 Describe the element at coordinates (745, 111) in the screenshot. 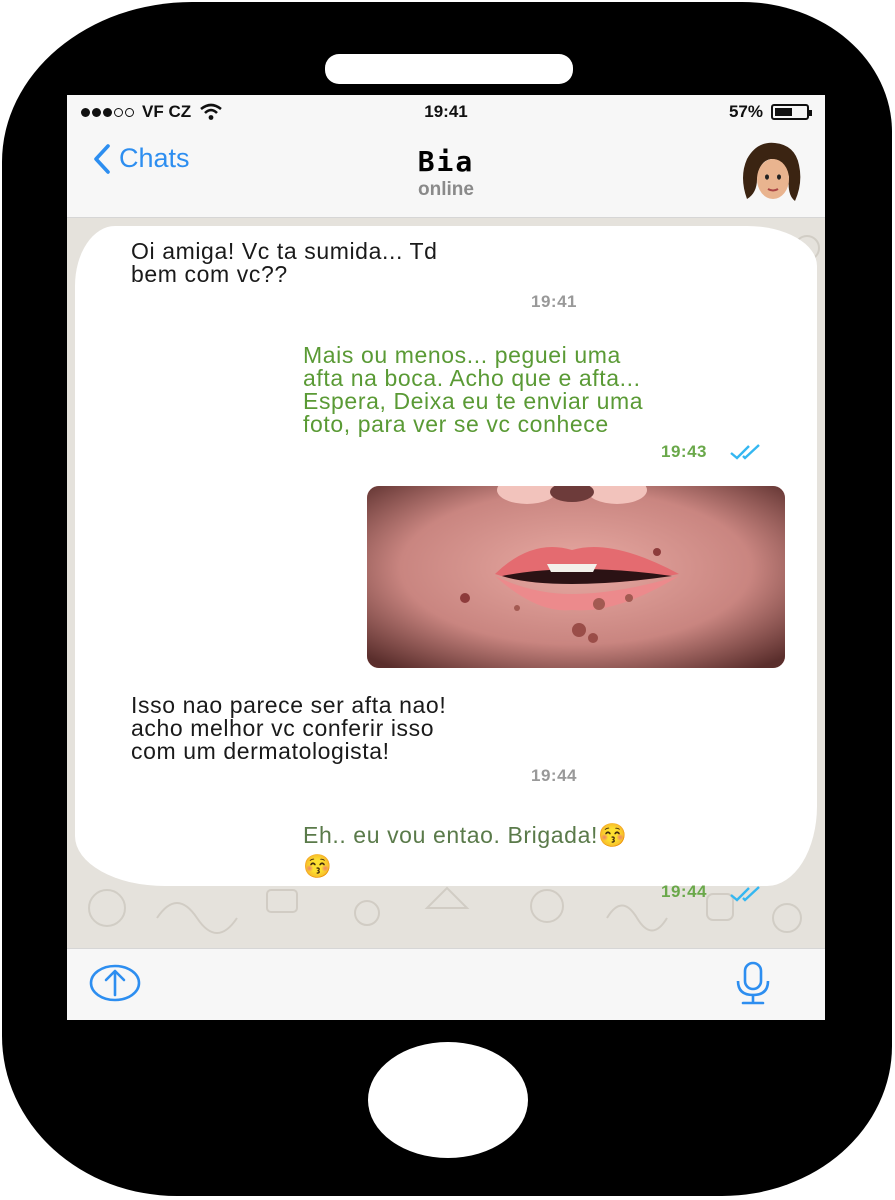

I see `battery-percent: 57%` at that location.